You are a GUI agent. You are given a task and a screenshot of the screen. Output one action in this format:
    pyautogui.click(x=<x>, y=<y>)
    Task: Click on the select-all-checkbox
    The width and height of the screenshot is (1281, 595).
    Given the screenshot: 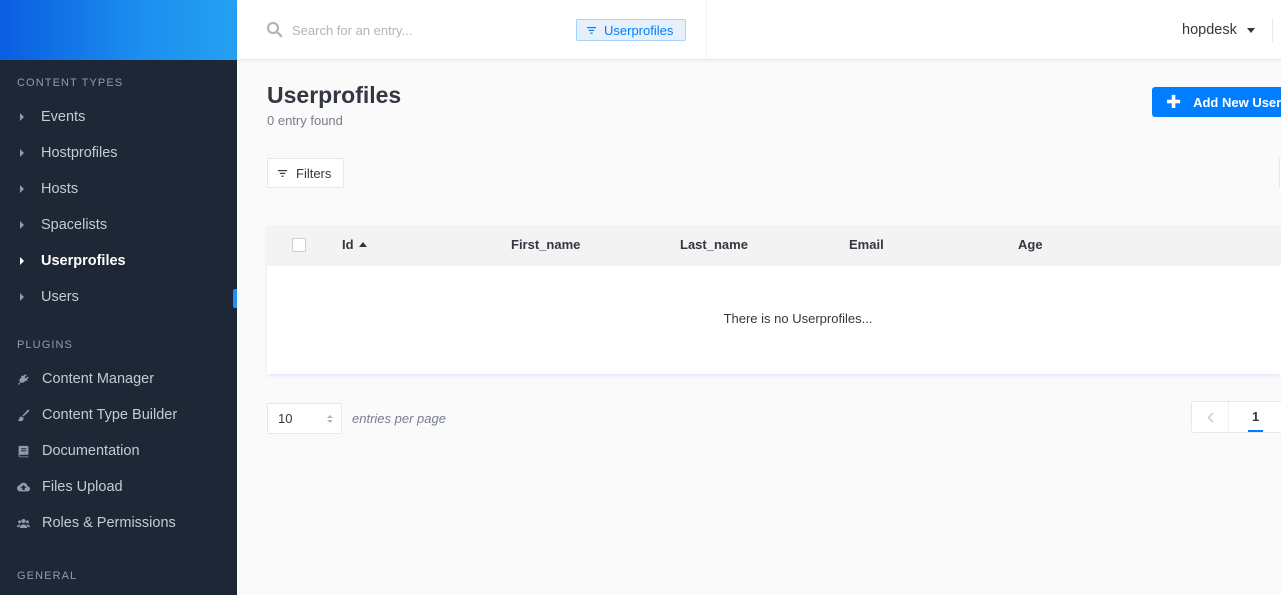 What is the action you would take?
    pyautogui.click(x=299, y=245)
    